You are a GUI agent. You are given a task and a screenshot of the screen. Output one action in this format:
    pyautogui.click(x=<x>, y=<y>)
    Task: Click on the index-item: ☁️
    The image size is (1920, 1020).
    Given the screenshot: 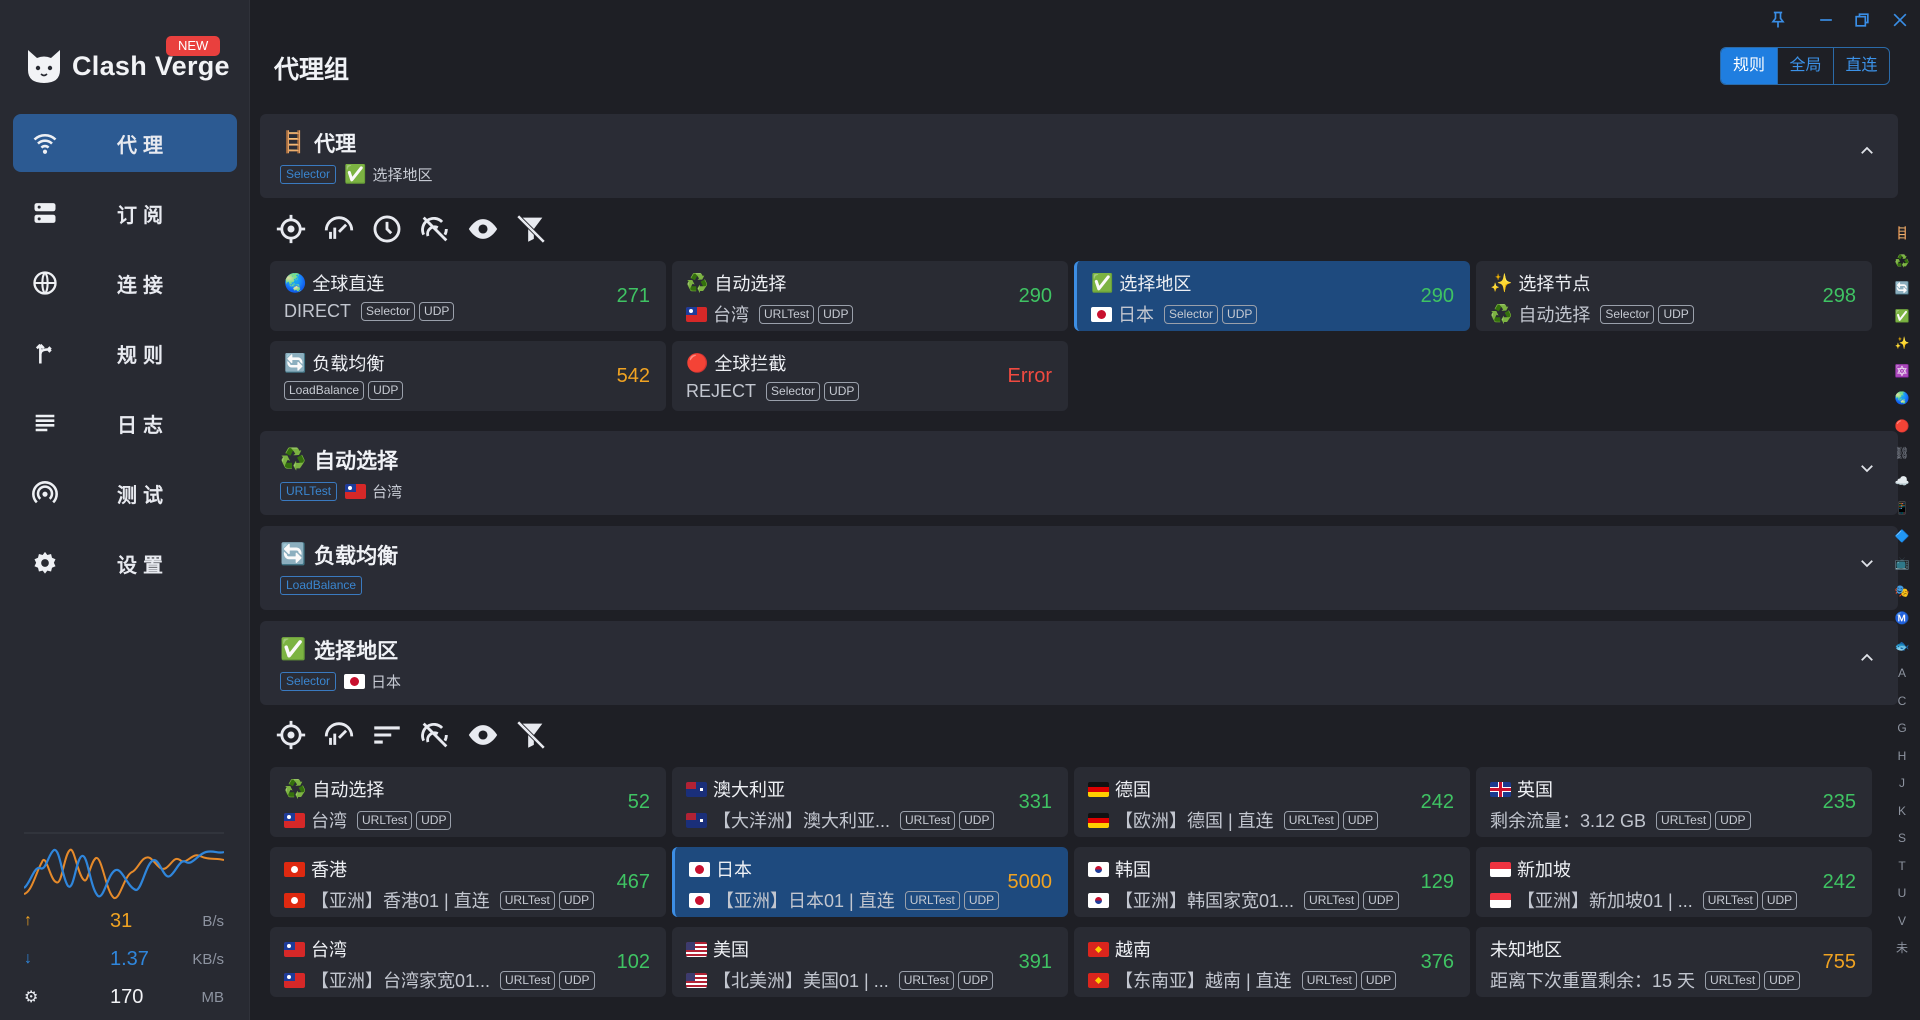 What is the action you would take?
    pyautogui.click(x=1902, y=482)
    